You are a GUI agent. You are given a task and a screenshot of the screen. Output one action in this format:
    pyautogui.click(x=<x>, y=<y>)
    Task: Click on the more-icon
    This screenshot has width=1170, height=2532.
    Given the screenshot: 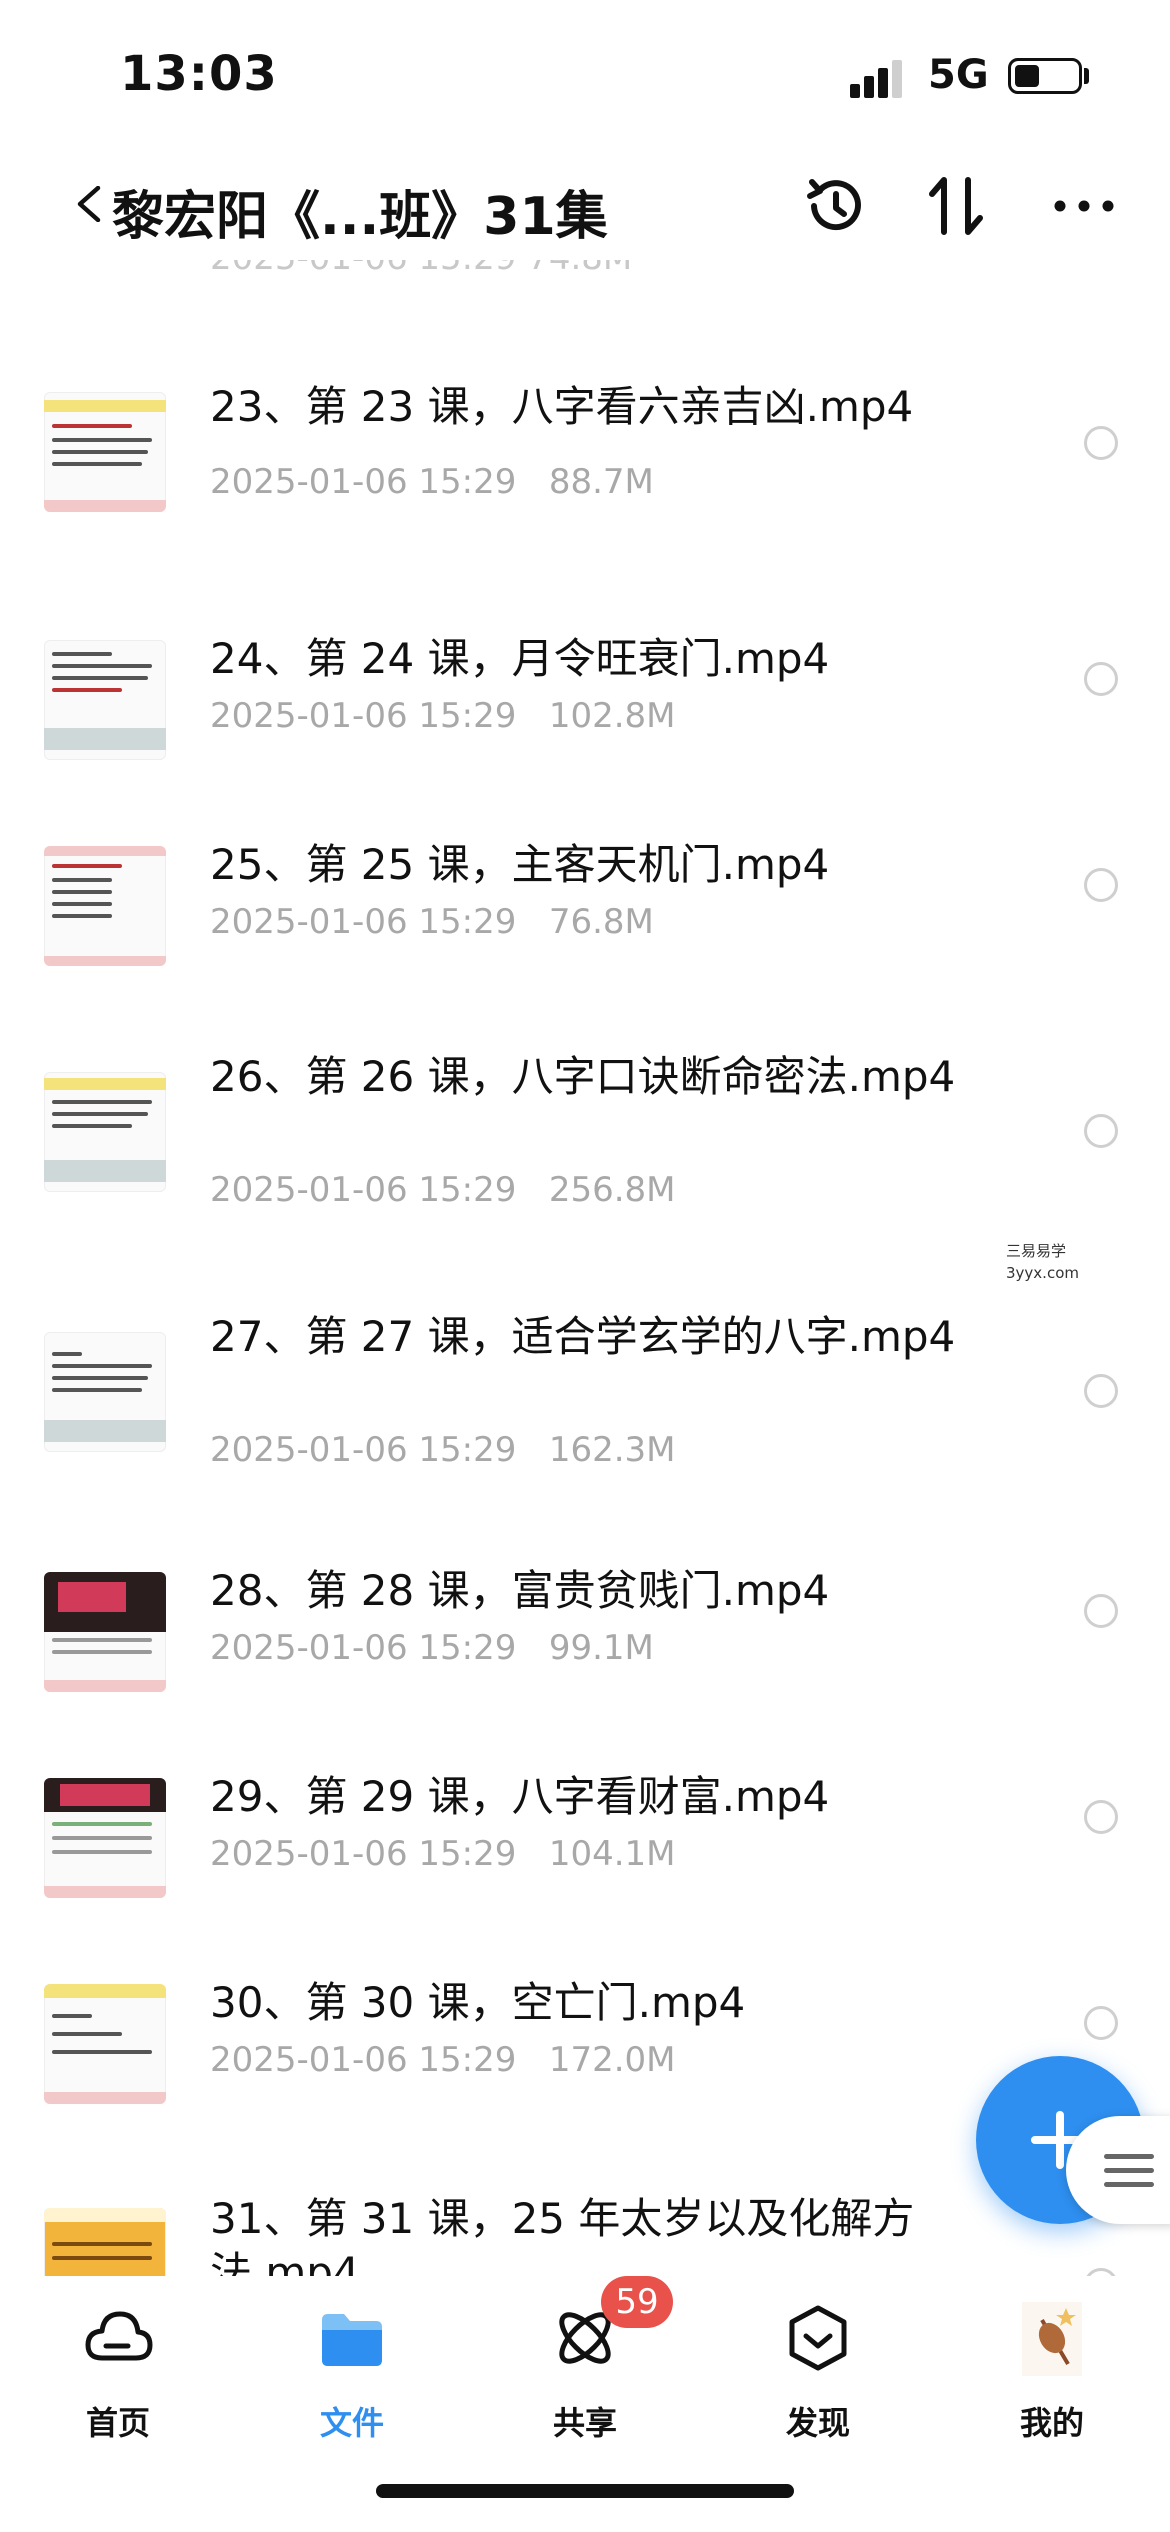 What is the action you would take?
    pyautogui.click(x=1084, y=206)
    